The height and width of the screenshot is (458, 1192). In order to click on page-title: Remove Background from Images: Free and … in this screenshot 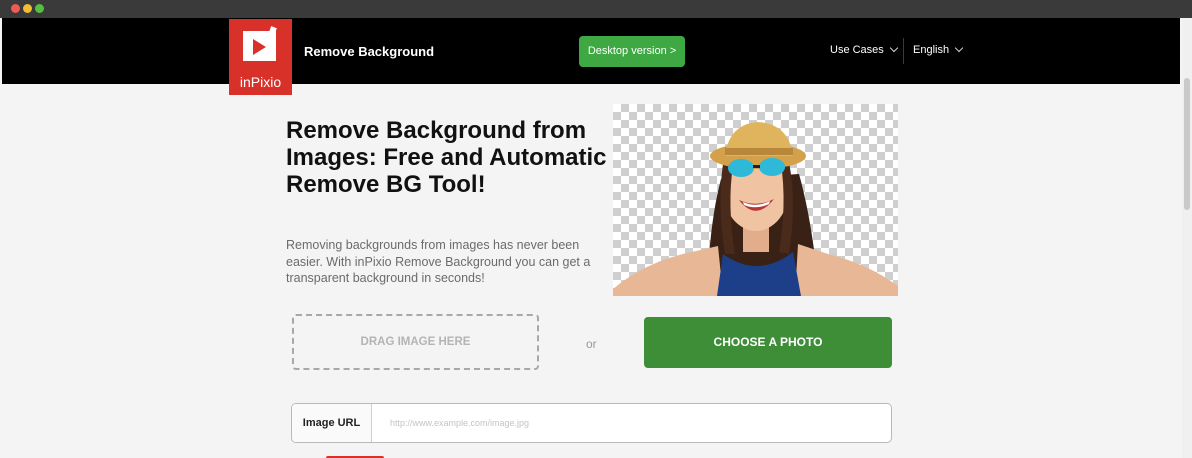, I will do `click(446, 157)`.